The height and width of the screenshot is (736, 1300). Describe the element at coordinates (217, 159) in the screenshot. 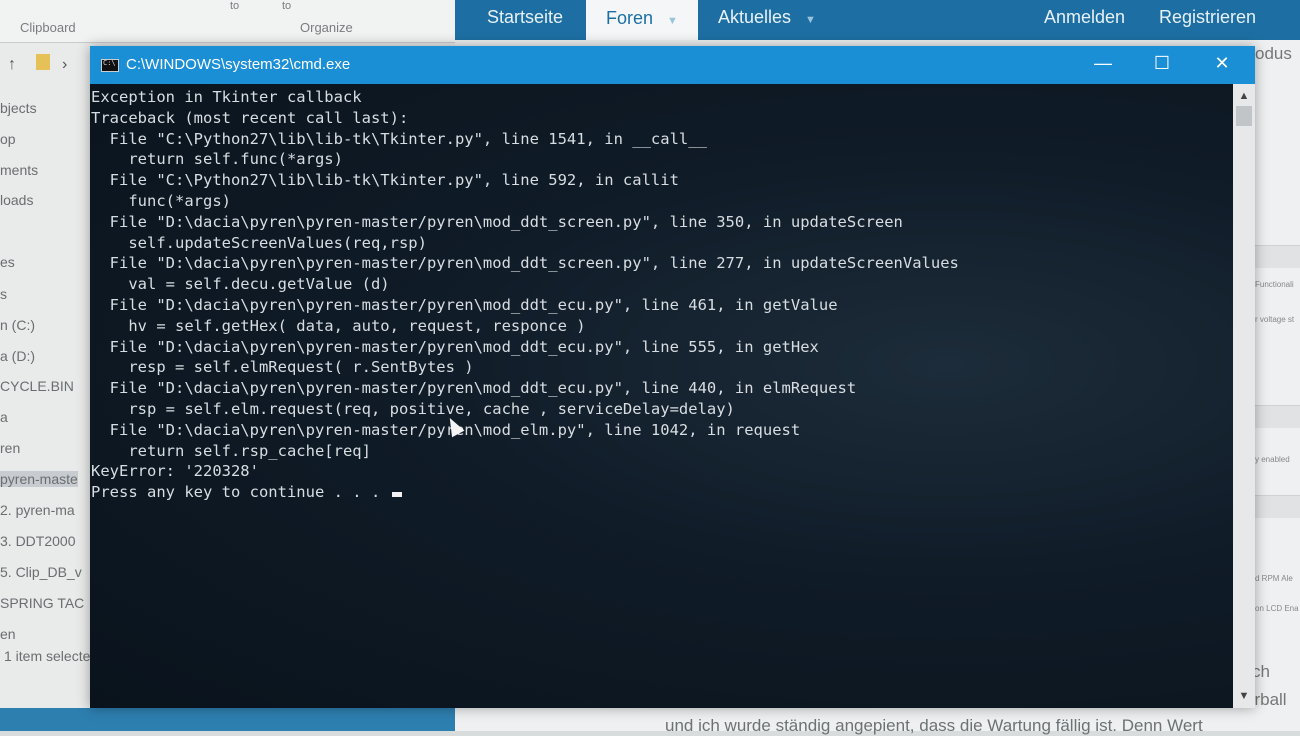

I see `console-line: return self.func(*args)` at that location.